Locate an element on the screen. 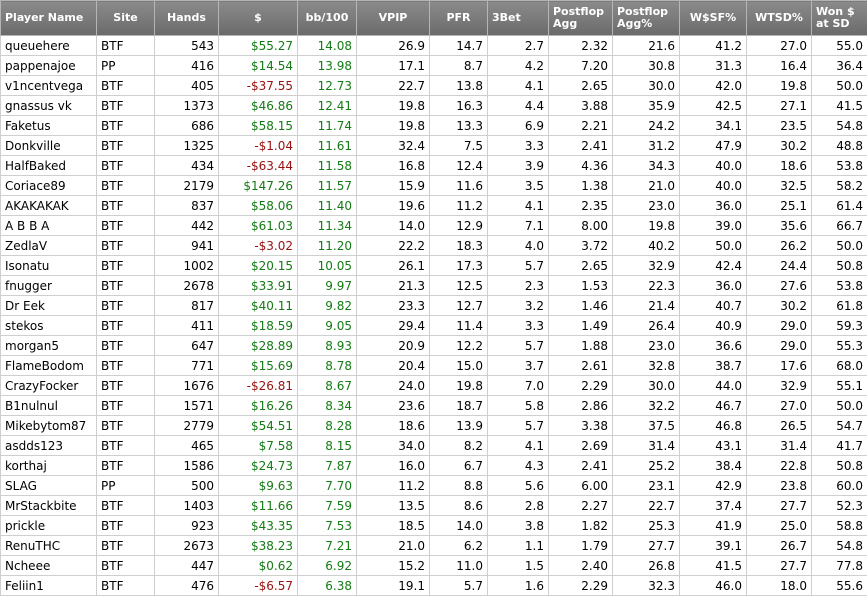  cell-name: RenuTHC is located at coordinates (48, 545).